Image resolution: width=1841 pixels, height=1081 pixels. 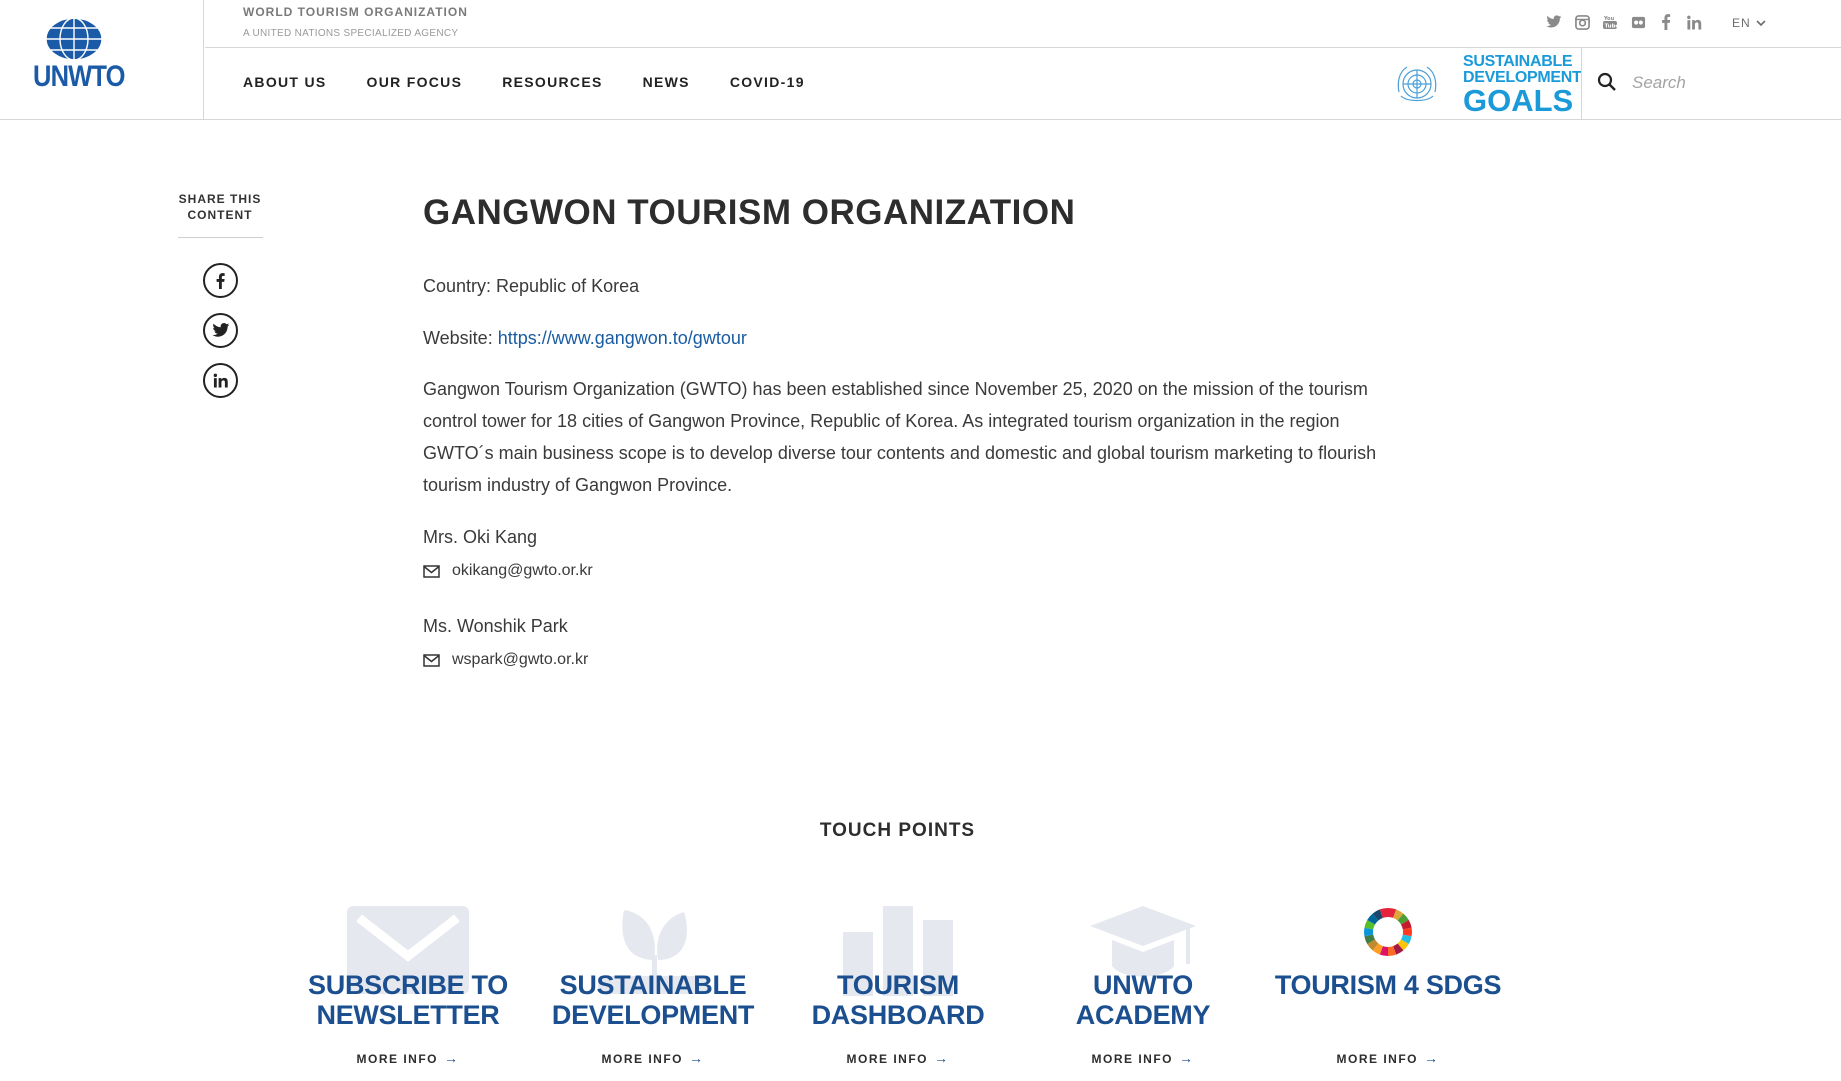 What do you see at coordinates (415, 82) in the screenshot?
I see `nav-our-focus: OUR FOCUS` at bounding box center [415, 82].